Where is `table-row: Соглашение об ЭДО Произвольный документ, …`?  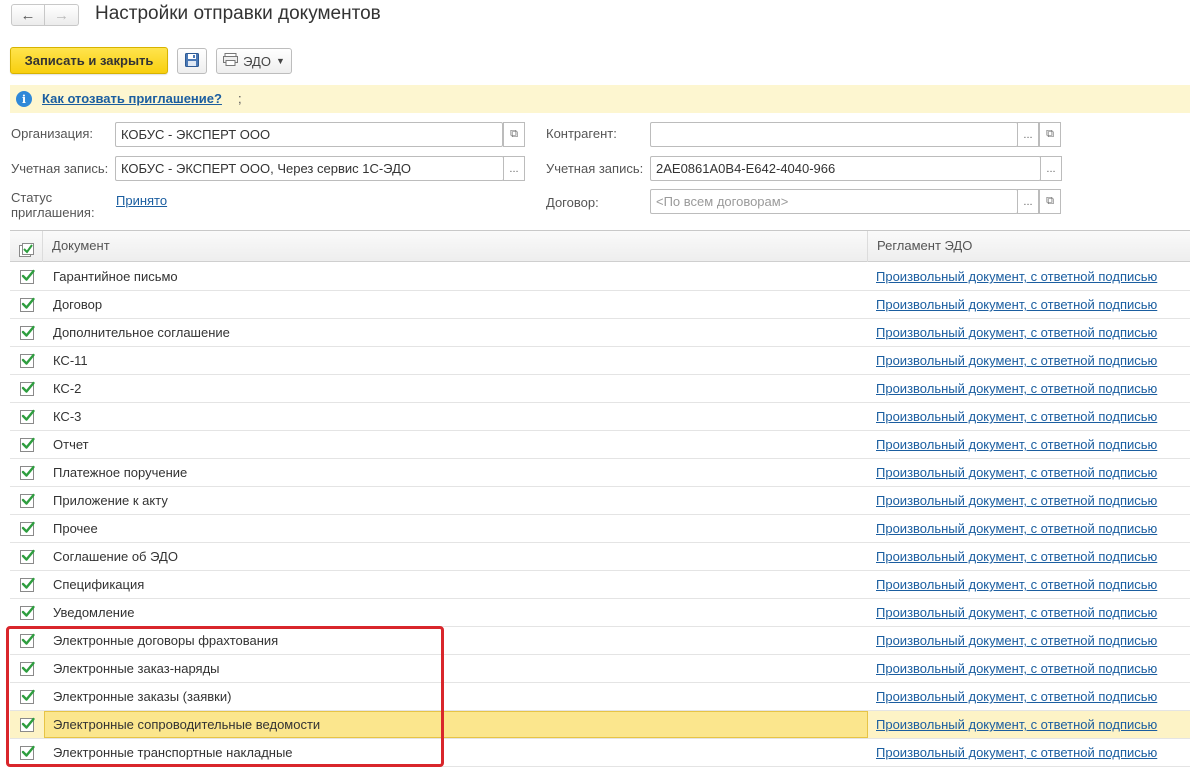
table-row: Соглашение об ЭДО Произвольный документ, … is located at coordinates (600, 557).